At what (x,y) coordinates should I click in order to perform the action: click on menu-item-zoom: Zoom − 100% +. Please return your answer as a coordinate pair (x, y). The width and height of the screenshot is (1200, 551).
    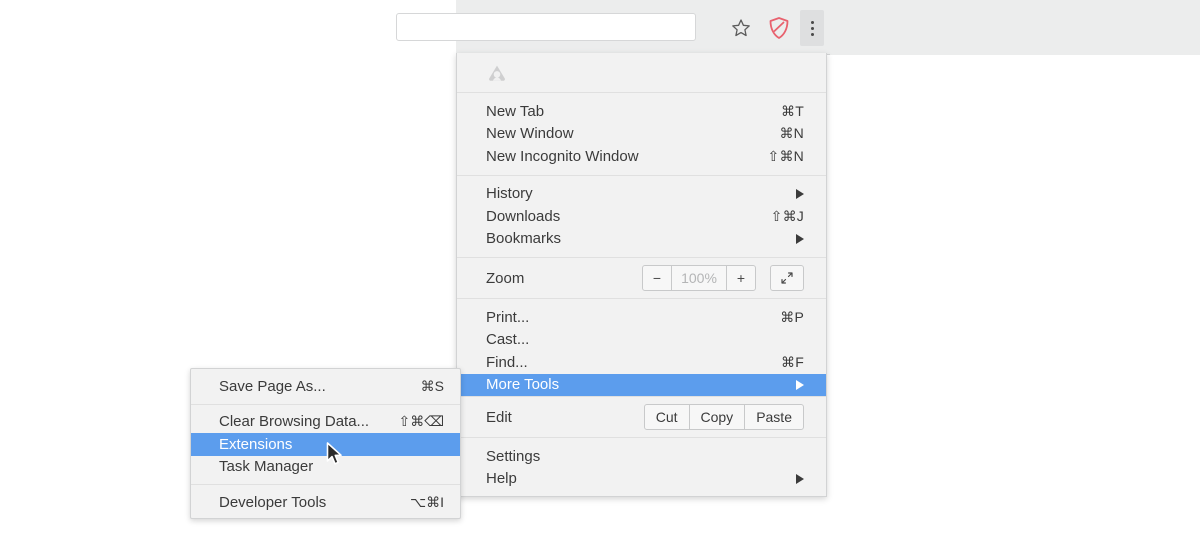
    Looking at the image, I should click on (641, 278).